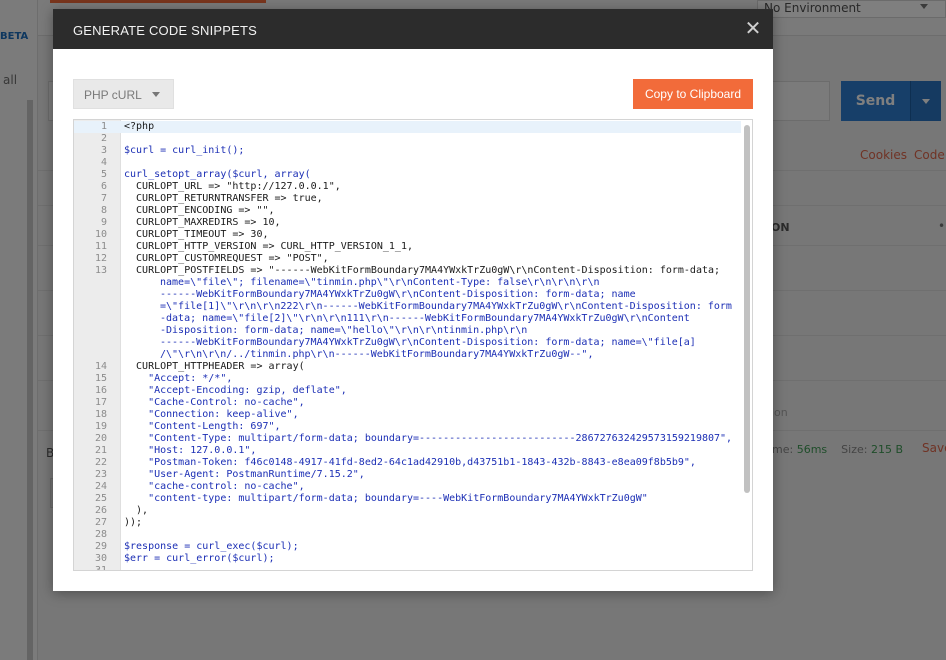 The width and height of the screenshot is (946, 660). Describe the element at coordinates (136, 510) in the screenshot. I see `line-text: ),` at that location.